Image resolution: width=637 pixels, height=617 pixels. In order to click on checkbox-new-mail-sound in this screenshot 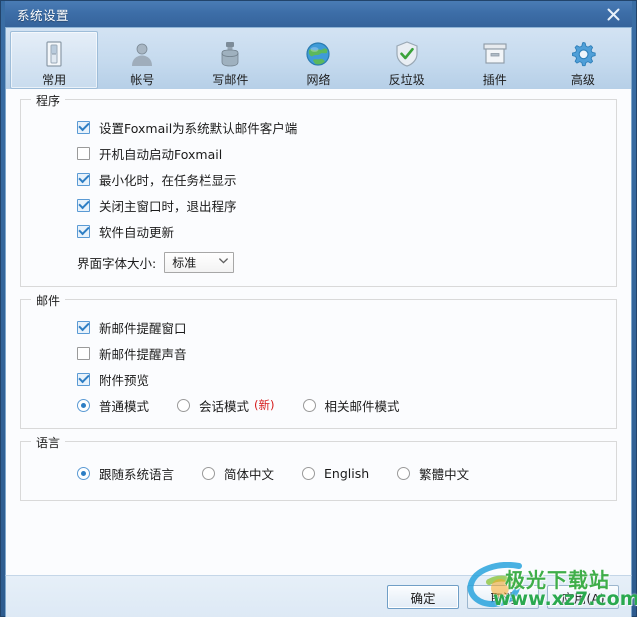, I will do `click(83, 353)`.